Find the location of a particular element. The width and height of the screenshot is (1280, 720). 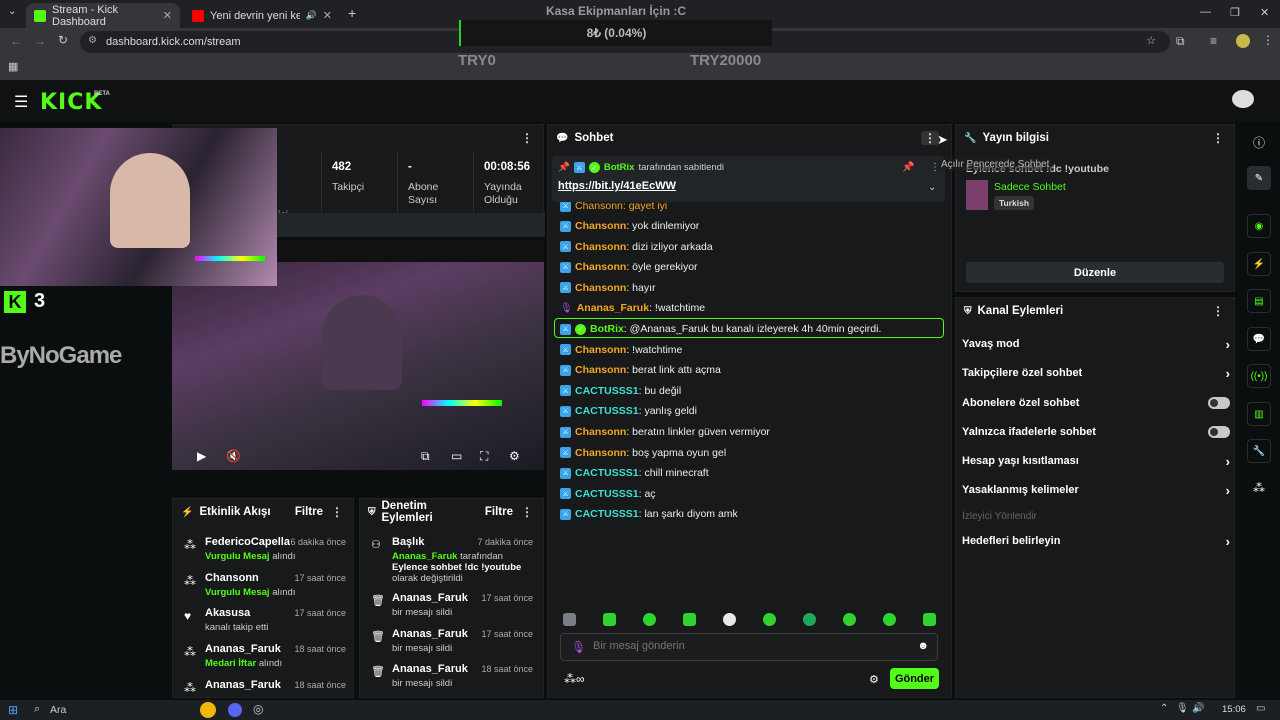

action-slow-mode: Yavaş mod › is located at coordinates (1096, 344).